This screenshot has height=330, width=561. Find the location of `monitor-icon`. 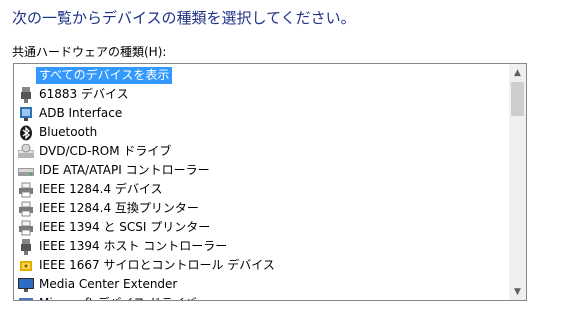

monitor-icon is located at coordinates (26, 285).